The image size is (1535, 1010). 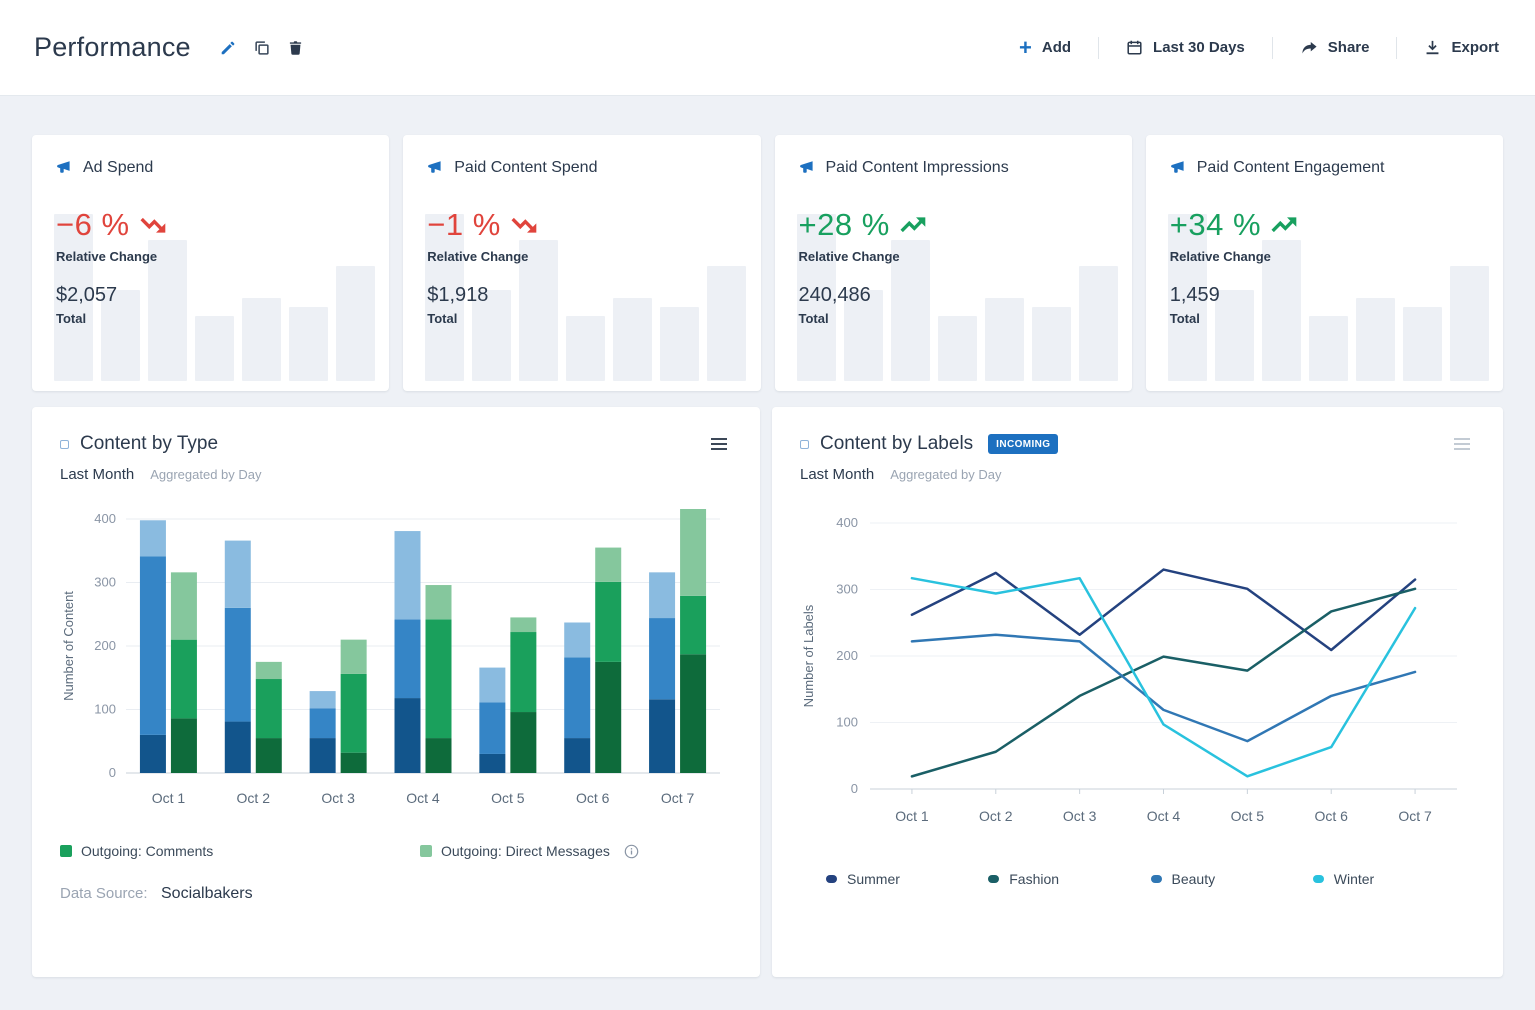 I want to click on date-range-button: Last 30 Days, so click(x=1185, y=47).